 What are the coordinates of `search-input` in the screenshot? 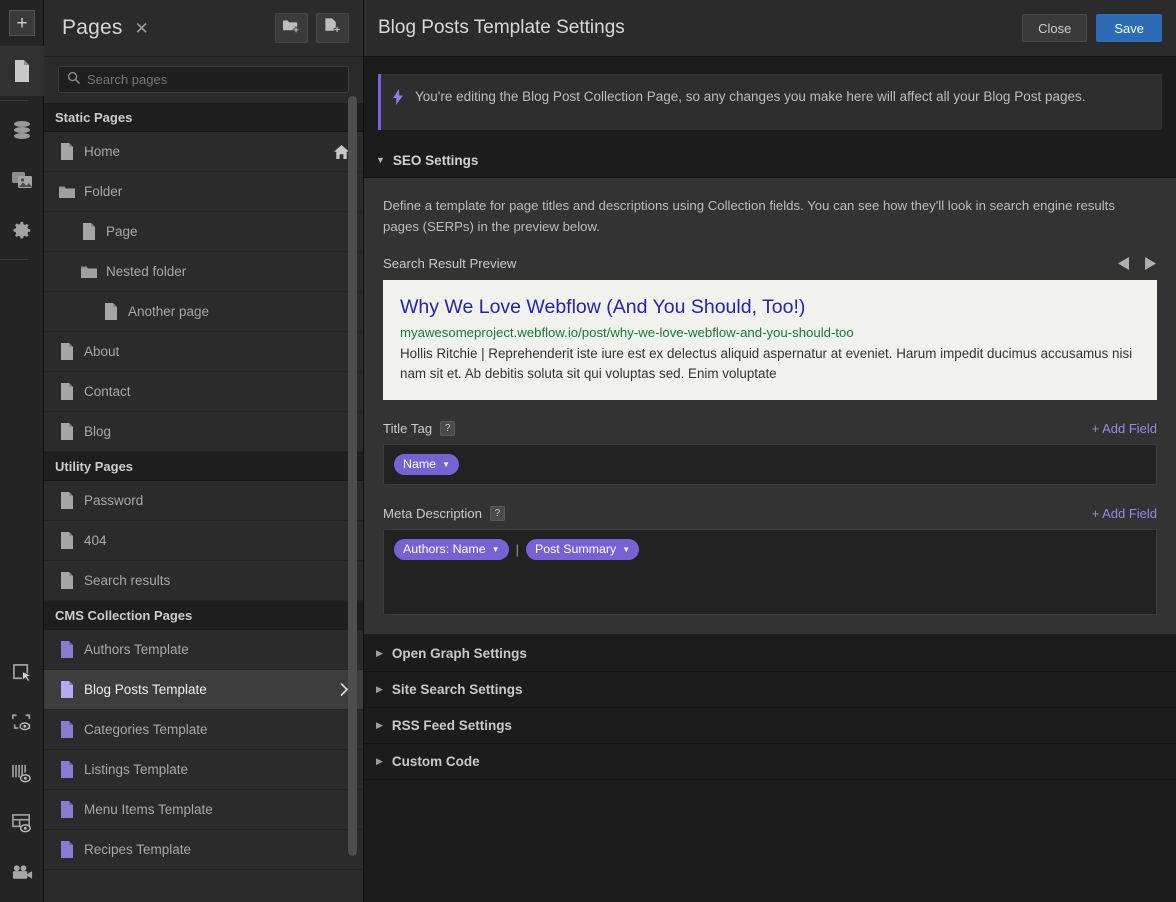 It's located at (213, 79).